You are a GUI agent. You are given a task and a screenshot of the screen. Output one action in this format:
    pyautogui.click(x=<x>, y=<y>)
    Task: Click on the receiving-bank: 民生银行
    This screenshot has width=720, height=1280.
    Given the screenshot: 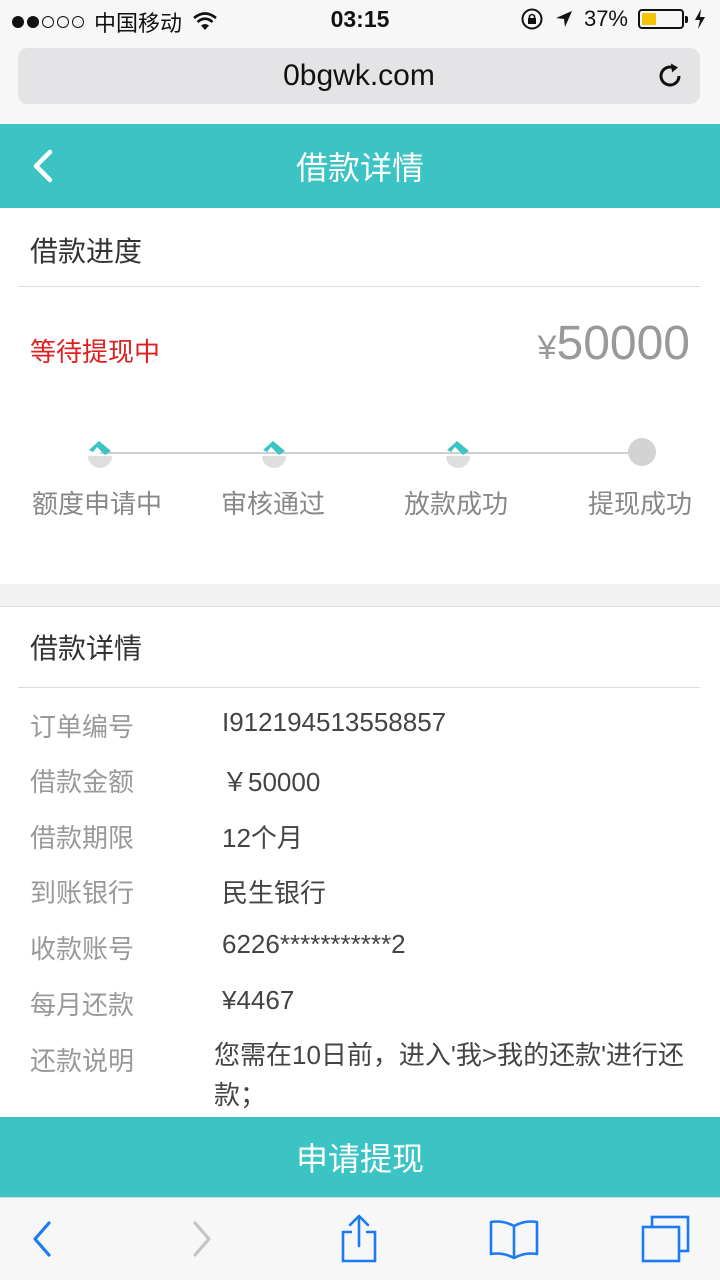 What is the action you would take?
    pyautogui.click(x=274, y=893)
    